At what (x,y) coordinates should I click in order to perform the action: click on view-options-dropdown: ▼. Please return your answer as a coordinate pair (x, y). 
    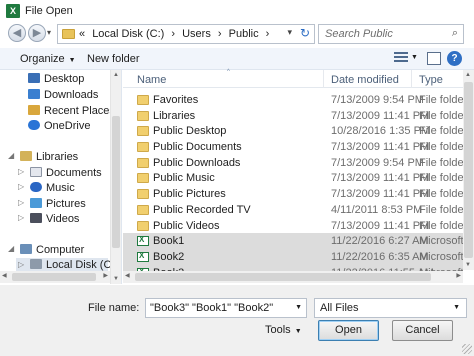
    Looking at the image, I should click on (414, 57).